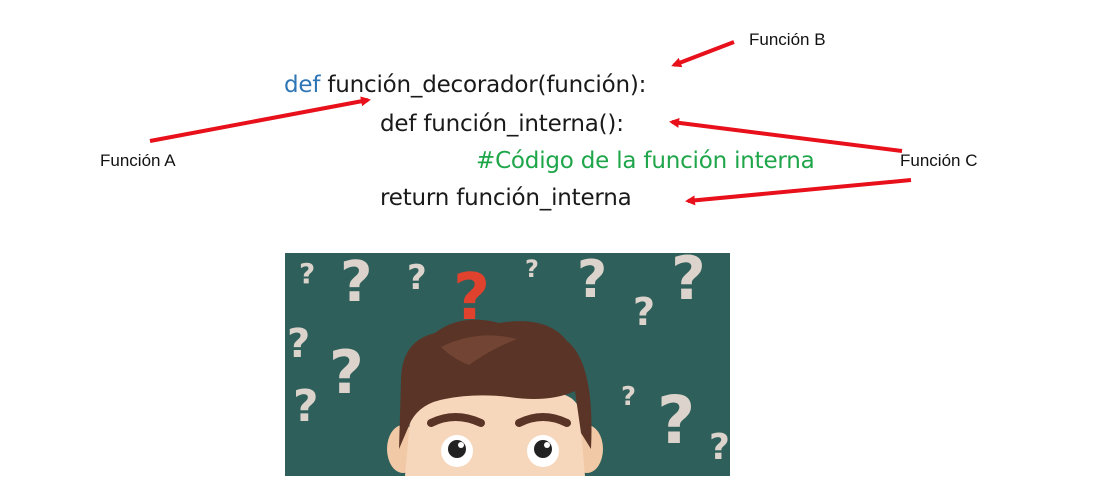 The height and width of the screenshot is (492, 1096). I want to click on def-keyword: def, so click(302, 85).